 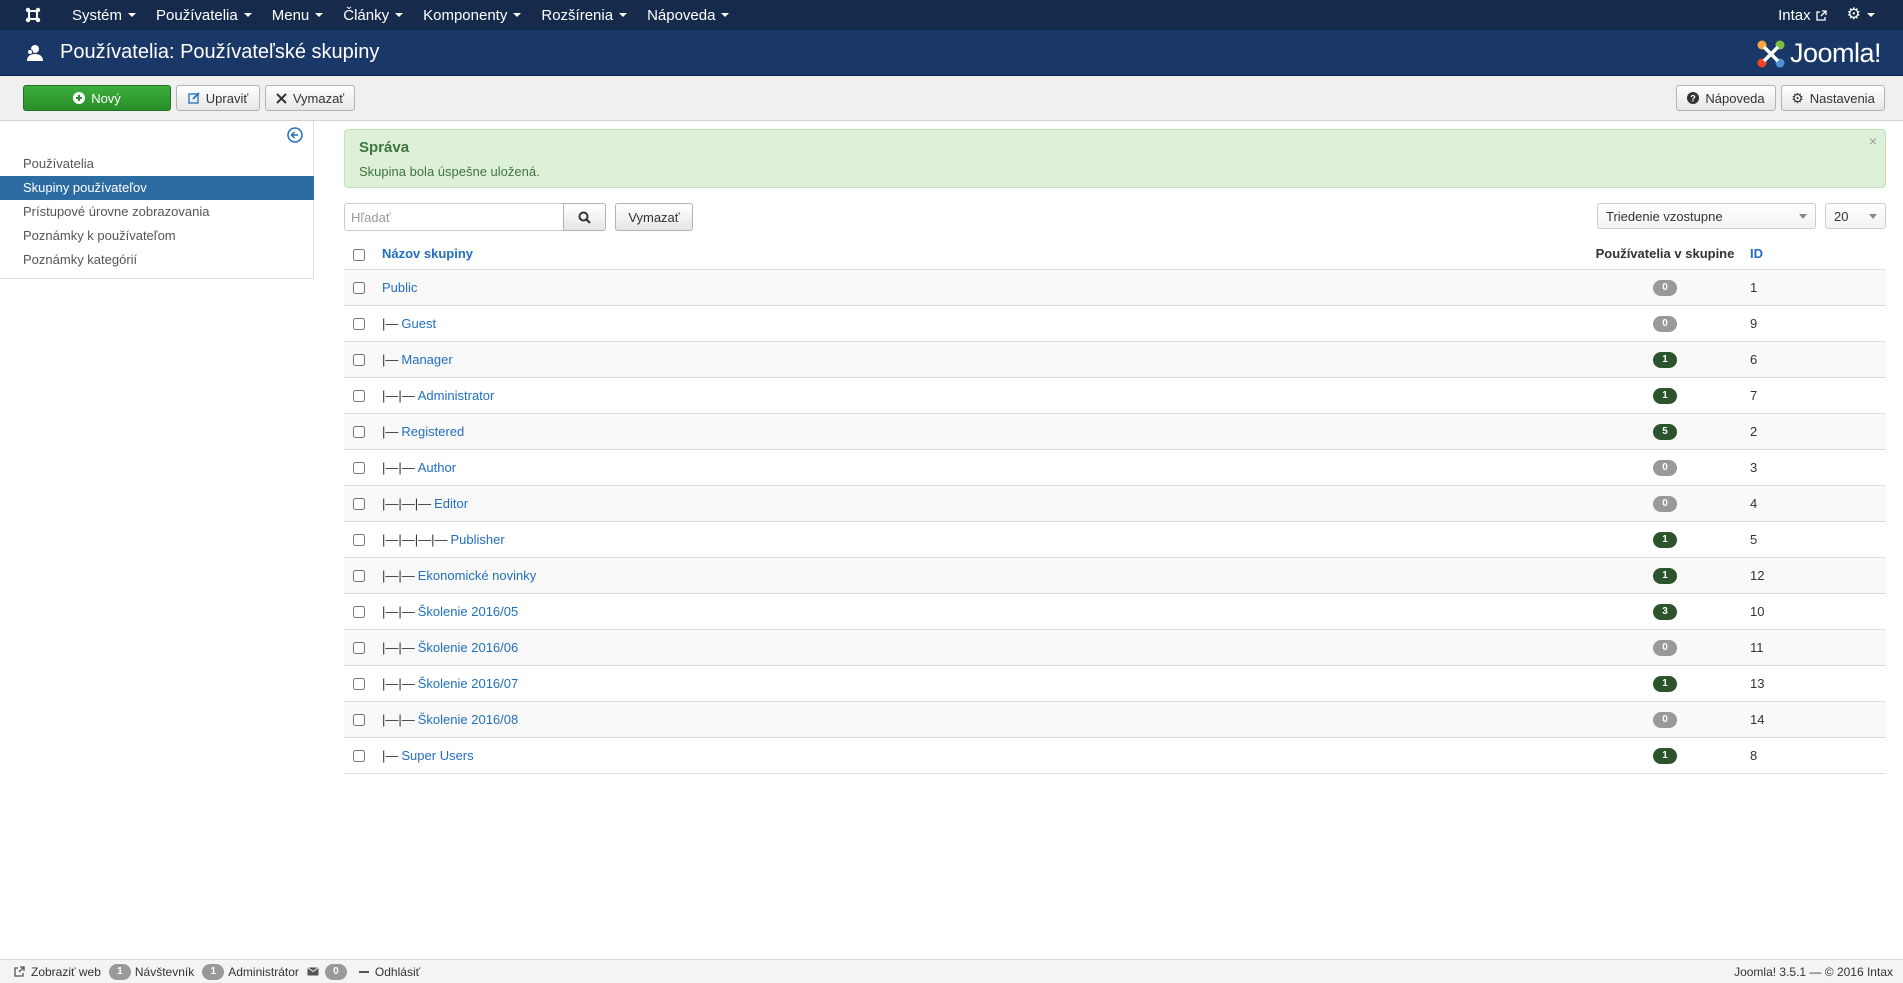 I want to click on group-title-cell: |—|—|— Editor, so click(x=986, y=502).